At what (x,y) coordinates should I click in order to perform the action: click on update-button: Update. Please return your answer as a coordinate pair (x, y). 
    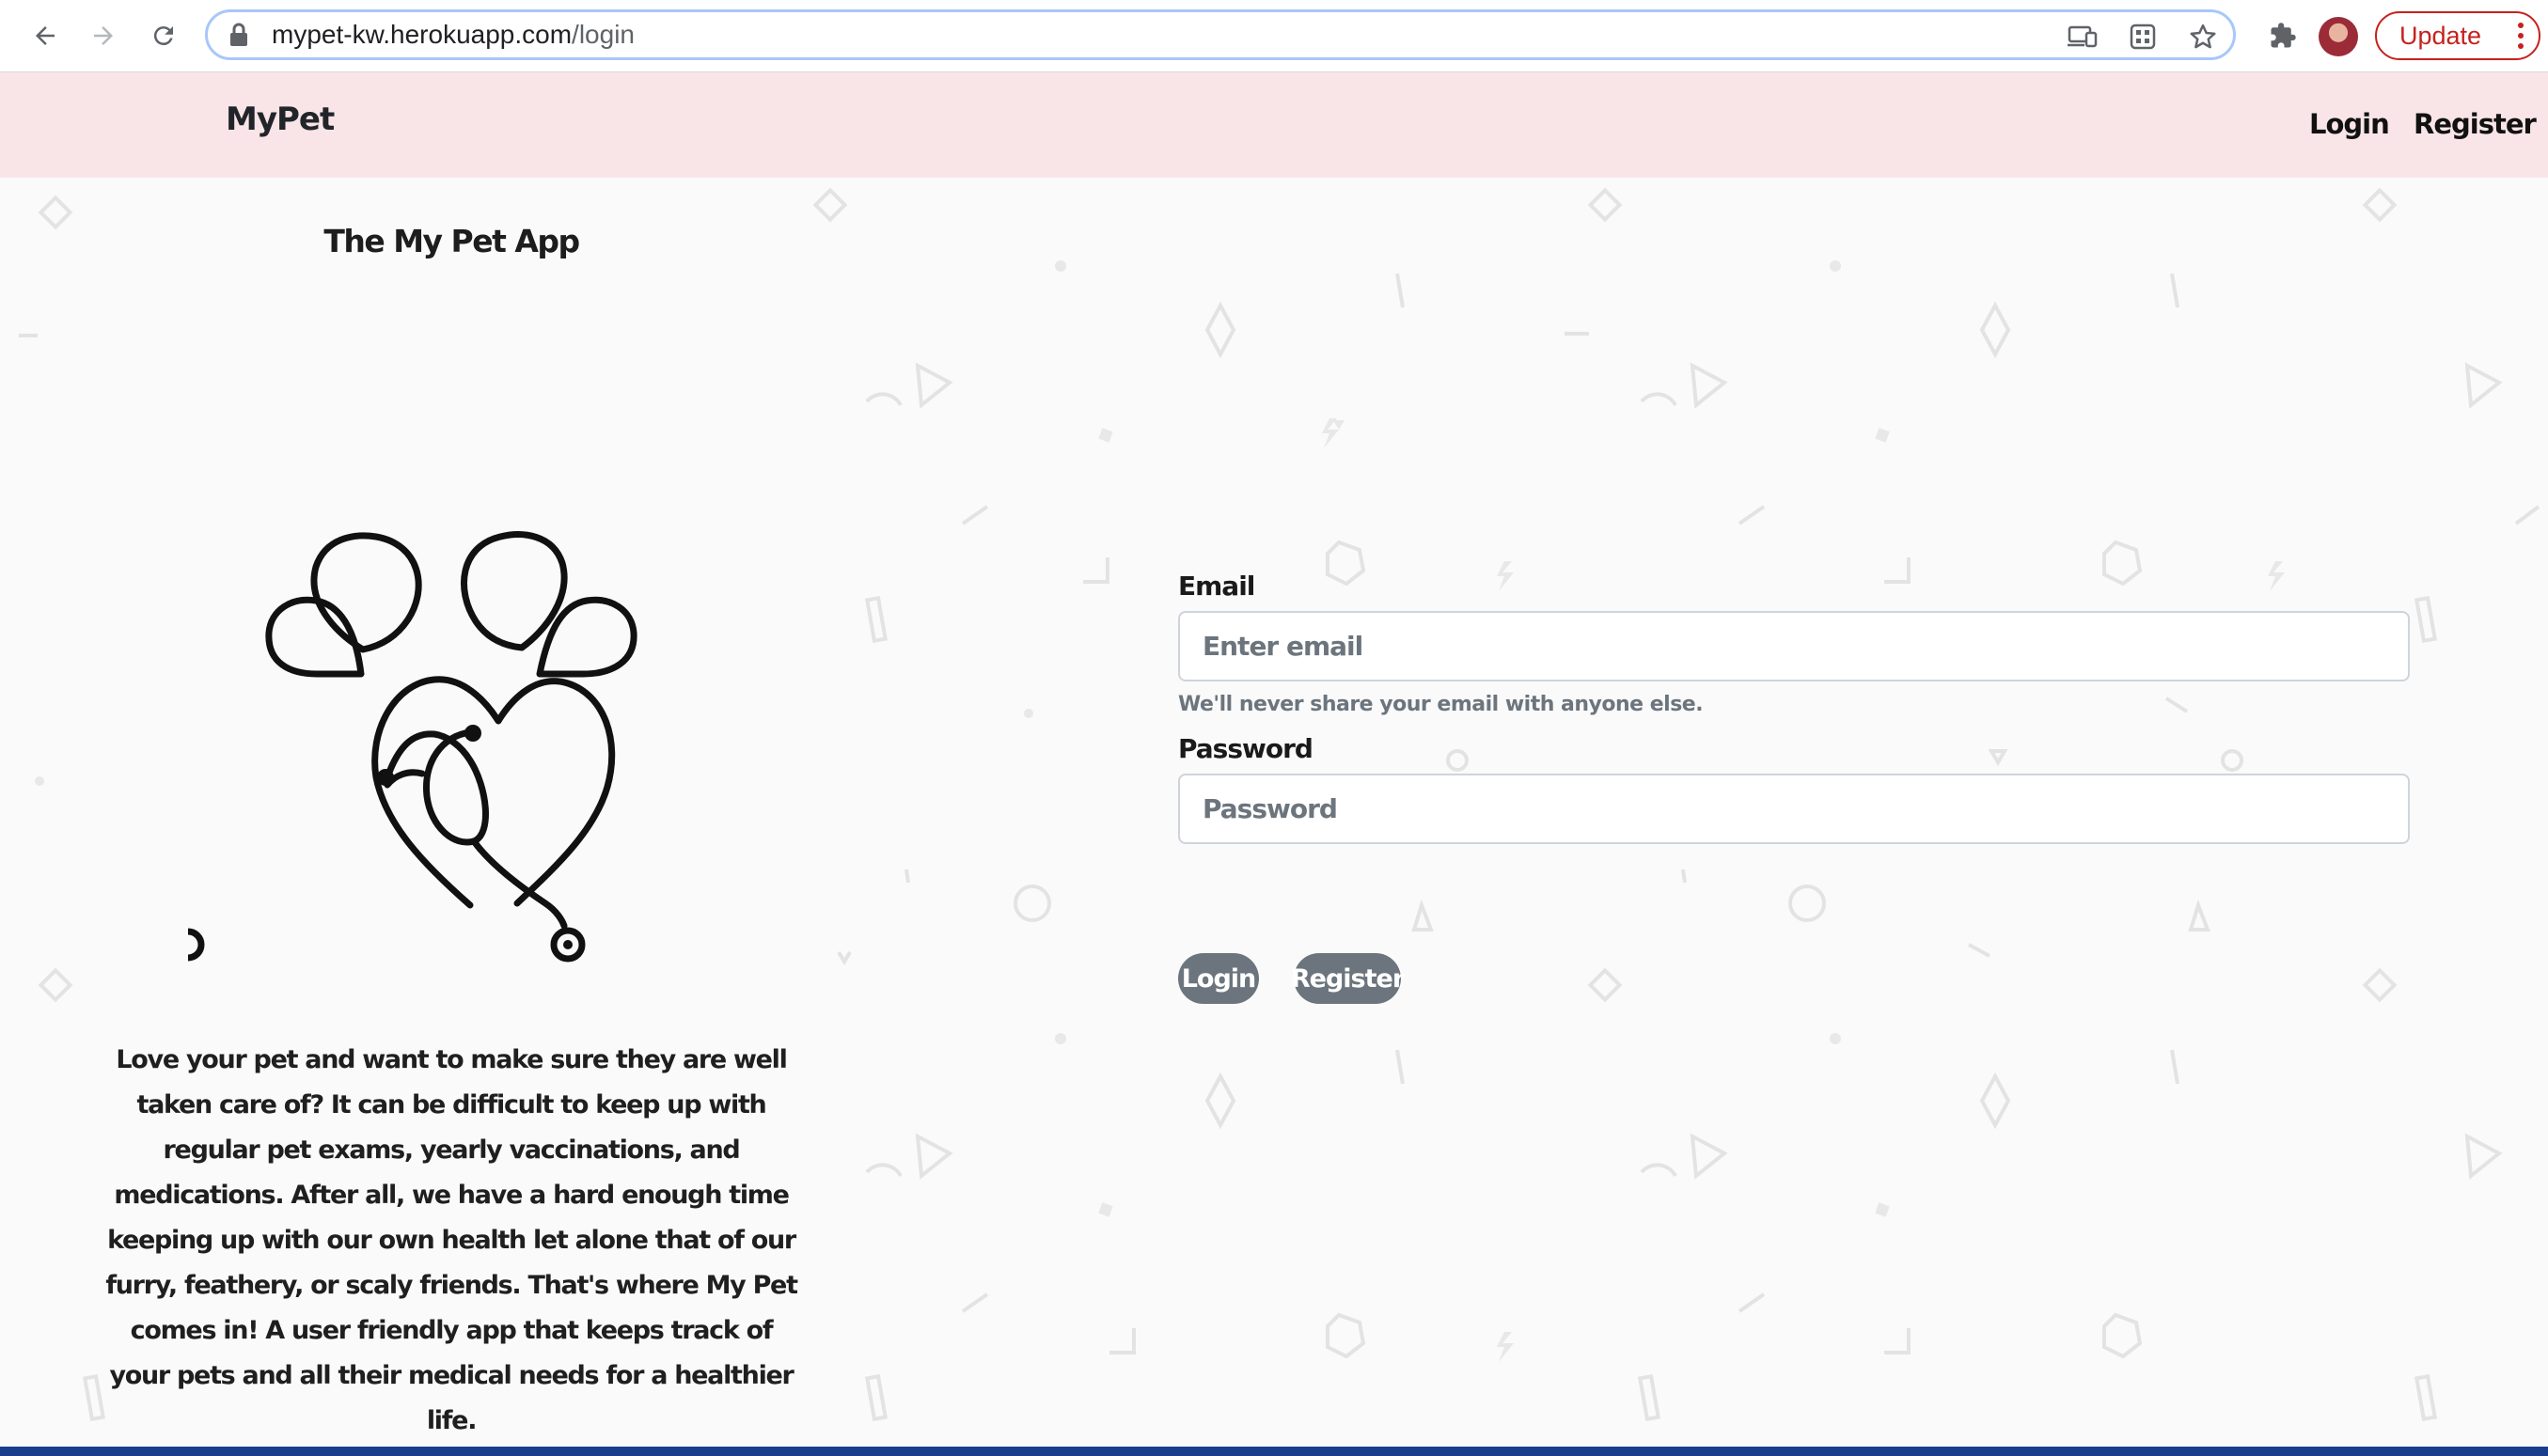
    Looking at the image, I should click on (2457, 35).